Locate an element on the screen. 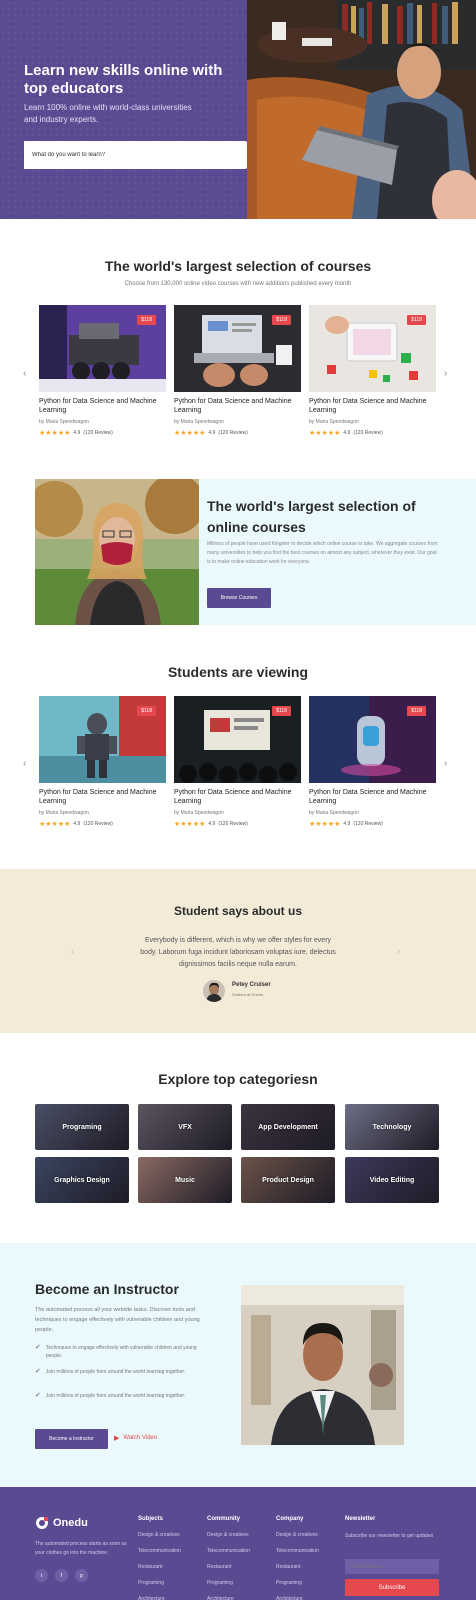  newsletter-text: Subscribe our newsletter to get updates is located at coordinates (389, 1536).